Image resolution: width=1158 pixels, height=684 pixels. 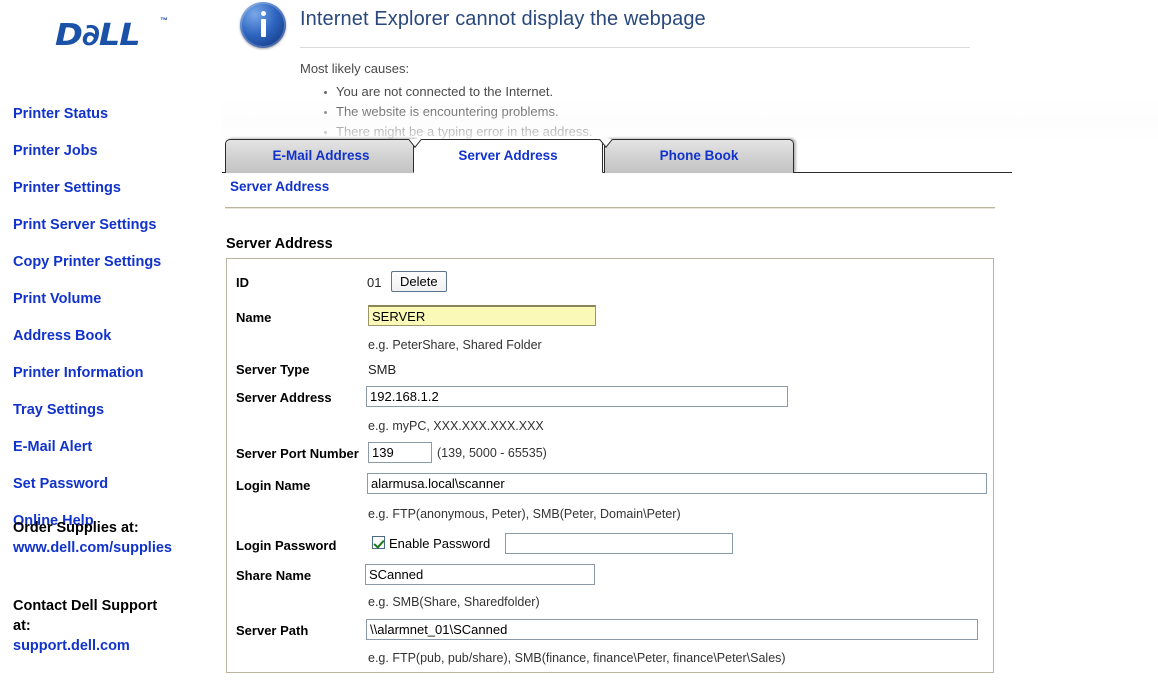 What do you see at coordinates (419, 281) in the screenshot?
I see `delete-button: Delete` at bounding box center [419, 281].